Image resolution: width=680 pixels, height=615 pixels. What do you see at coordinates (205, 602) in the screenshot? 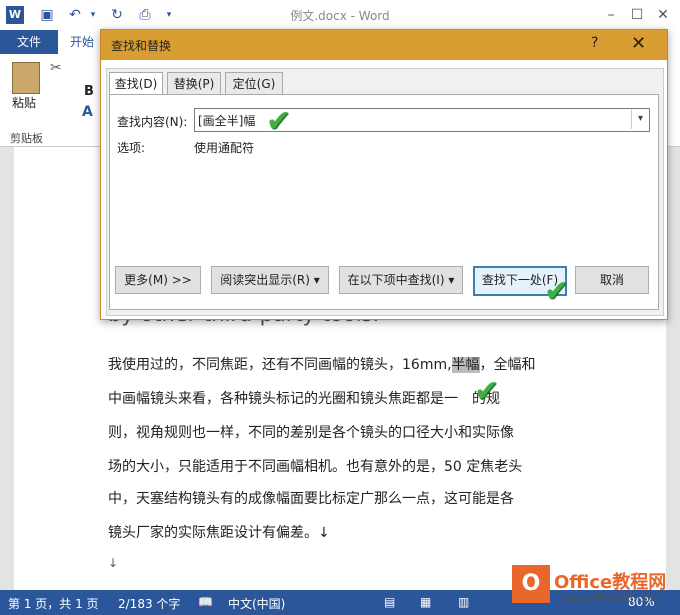
I see `proofing-icon: 📖` at bounding box center [205, 602].